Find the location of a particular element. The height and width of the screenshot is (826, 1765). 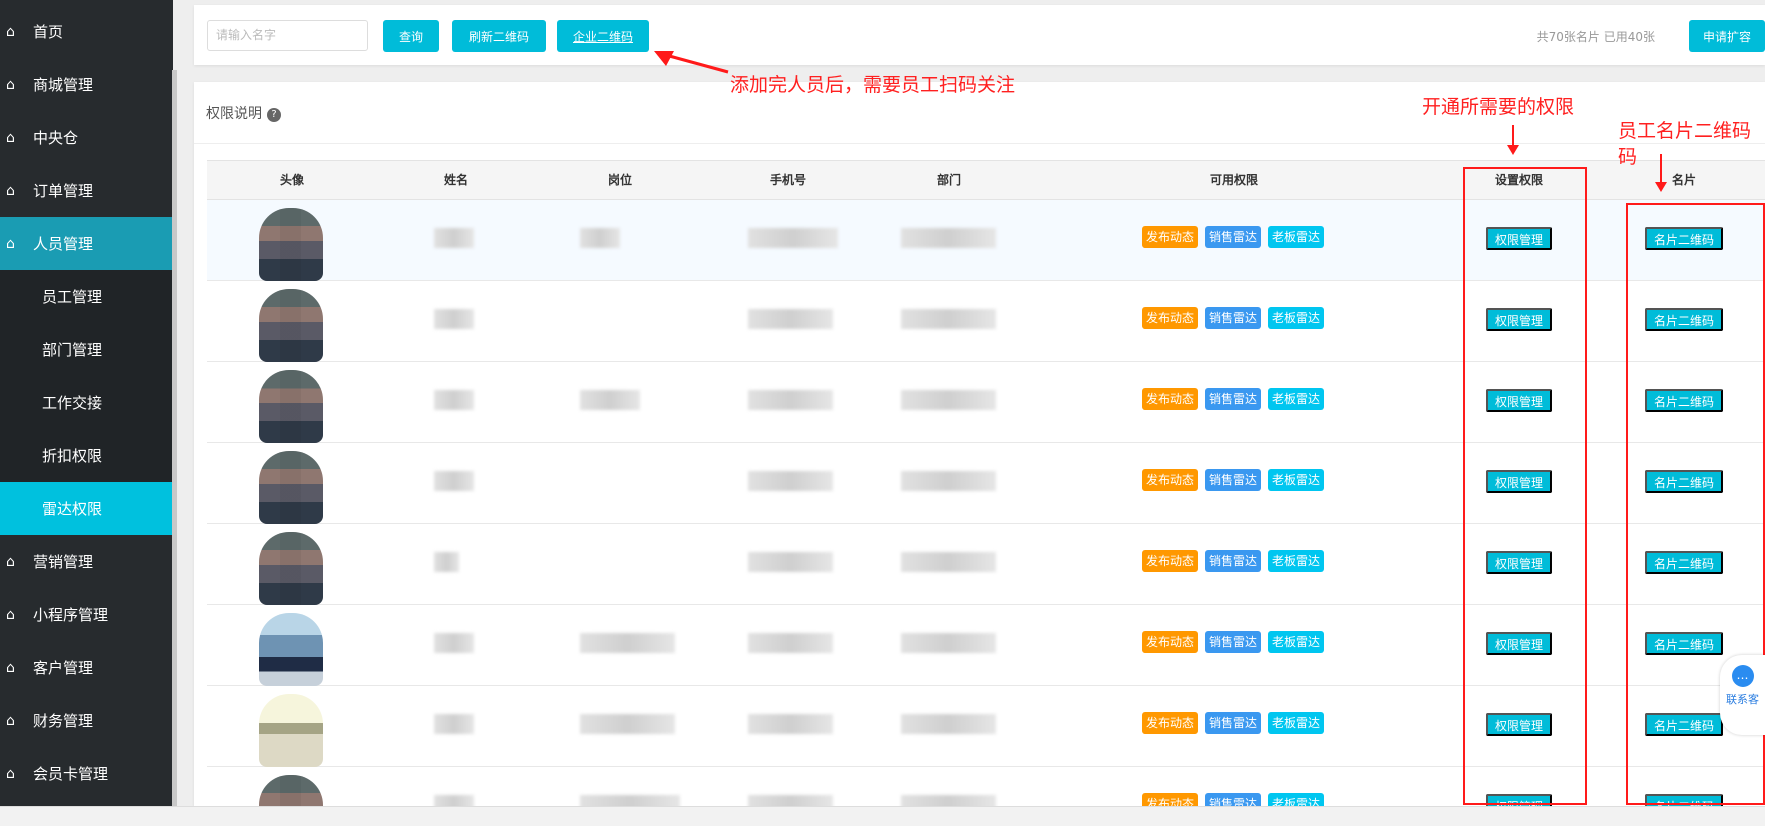

column-header: 岗位 is located at coordinates (620, 180).